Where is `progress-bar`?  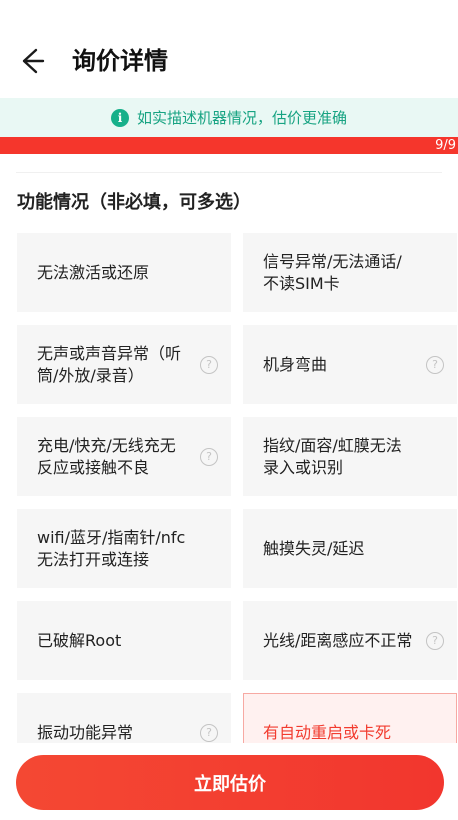 progress-bar is located at coordinates (229, 145).